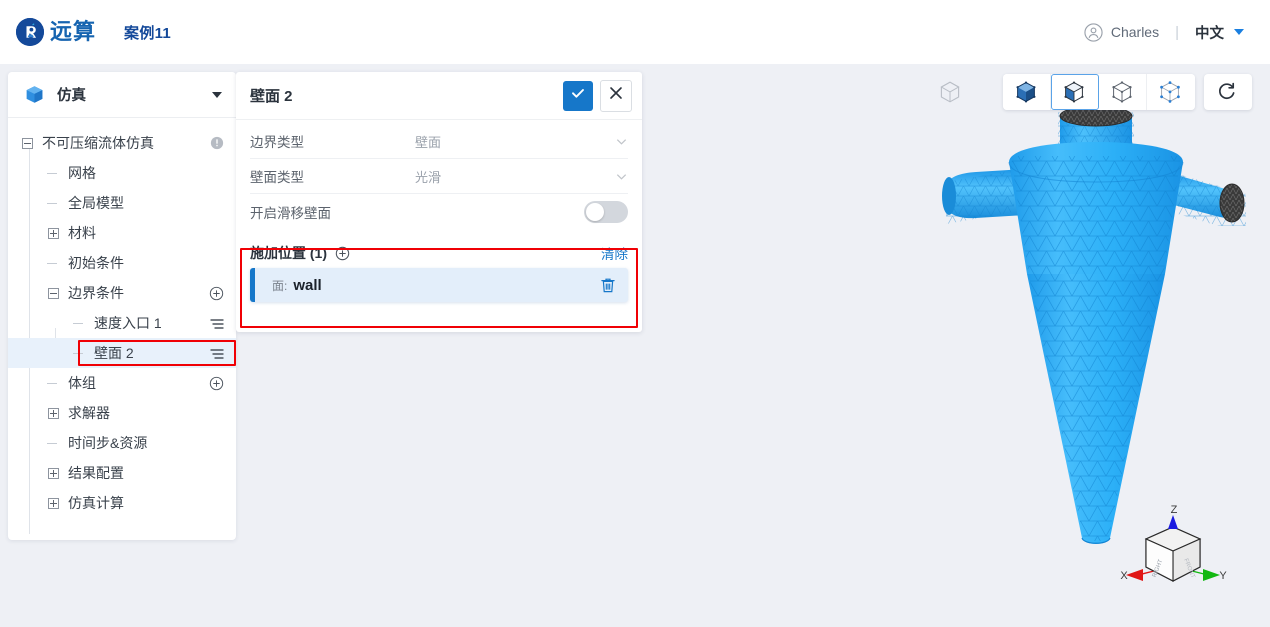 This screenshot has width=1270, height=627. I want to click on field-row-slip-wall: 开启滑移壁面, so click(439, 211).